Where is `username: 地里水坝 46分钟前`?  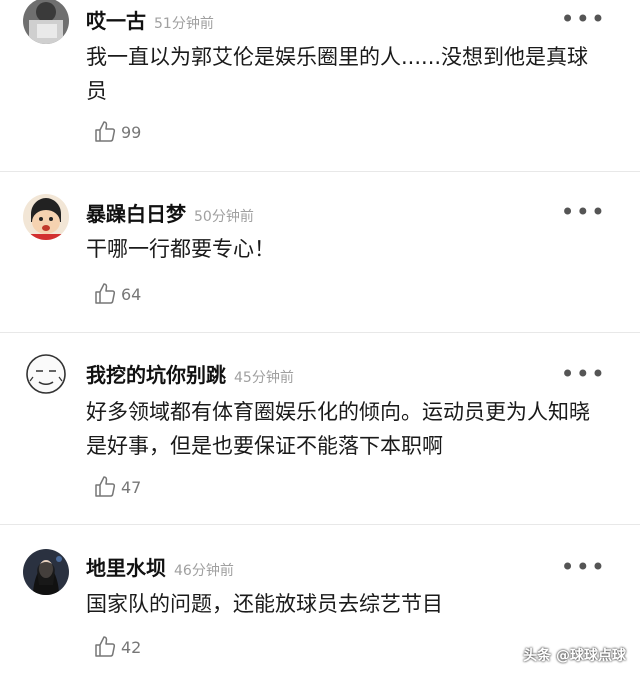 username: 地里水坝 46分钟前 is located at coordinates (160, 566).